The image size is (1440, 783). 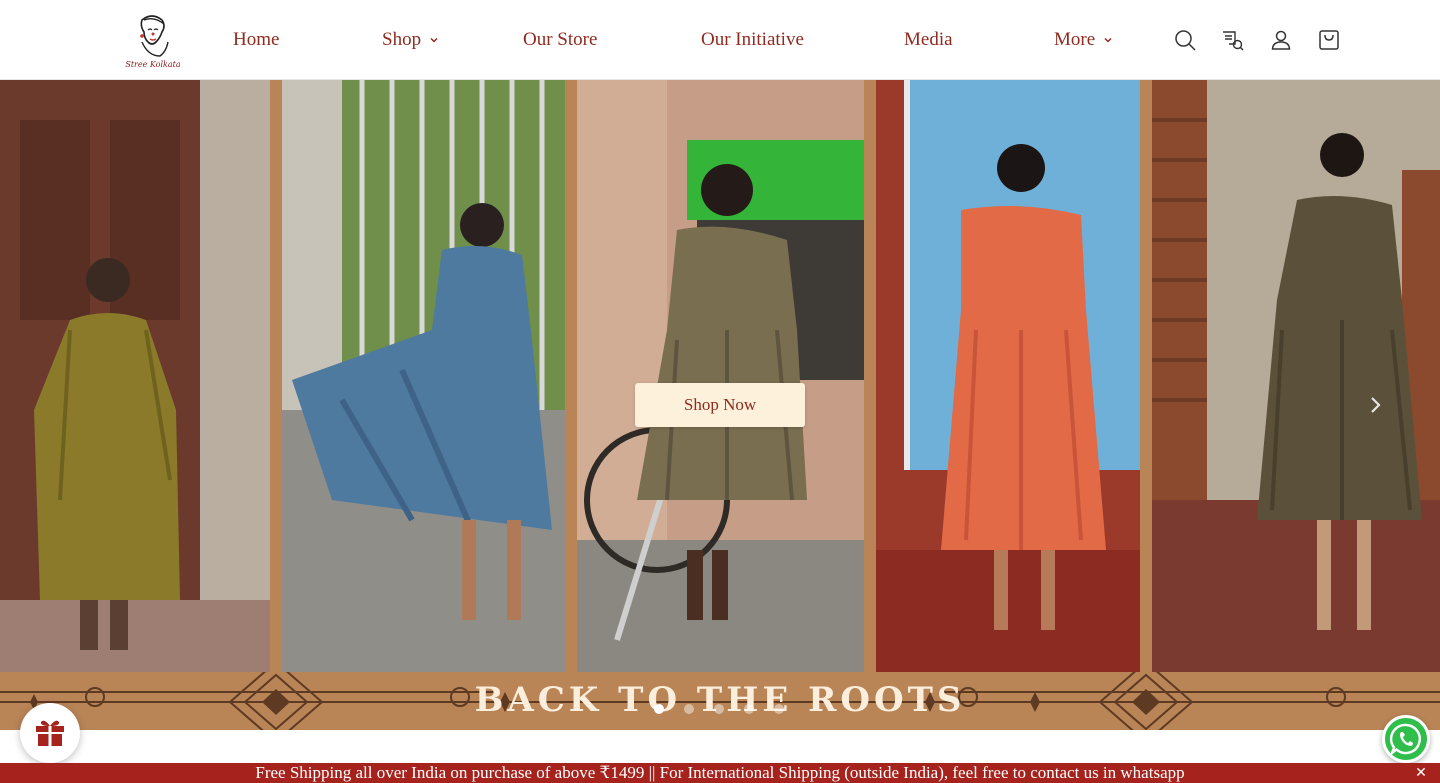 I want to click on nav-our-initiative-label: Our Initiative, so click(x=752, y=39).